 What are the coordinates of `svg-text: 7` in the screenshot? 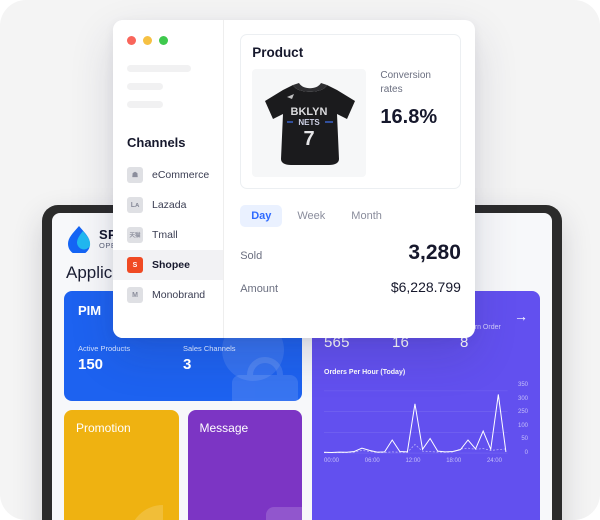 It's located at (309, 139).